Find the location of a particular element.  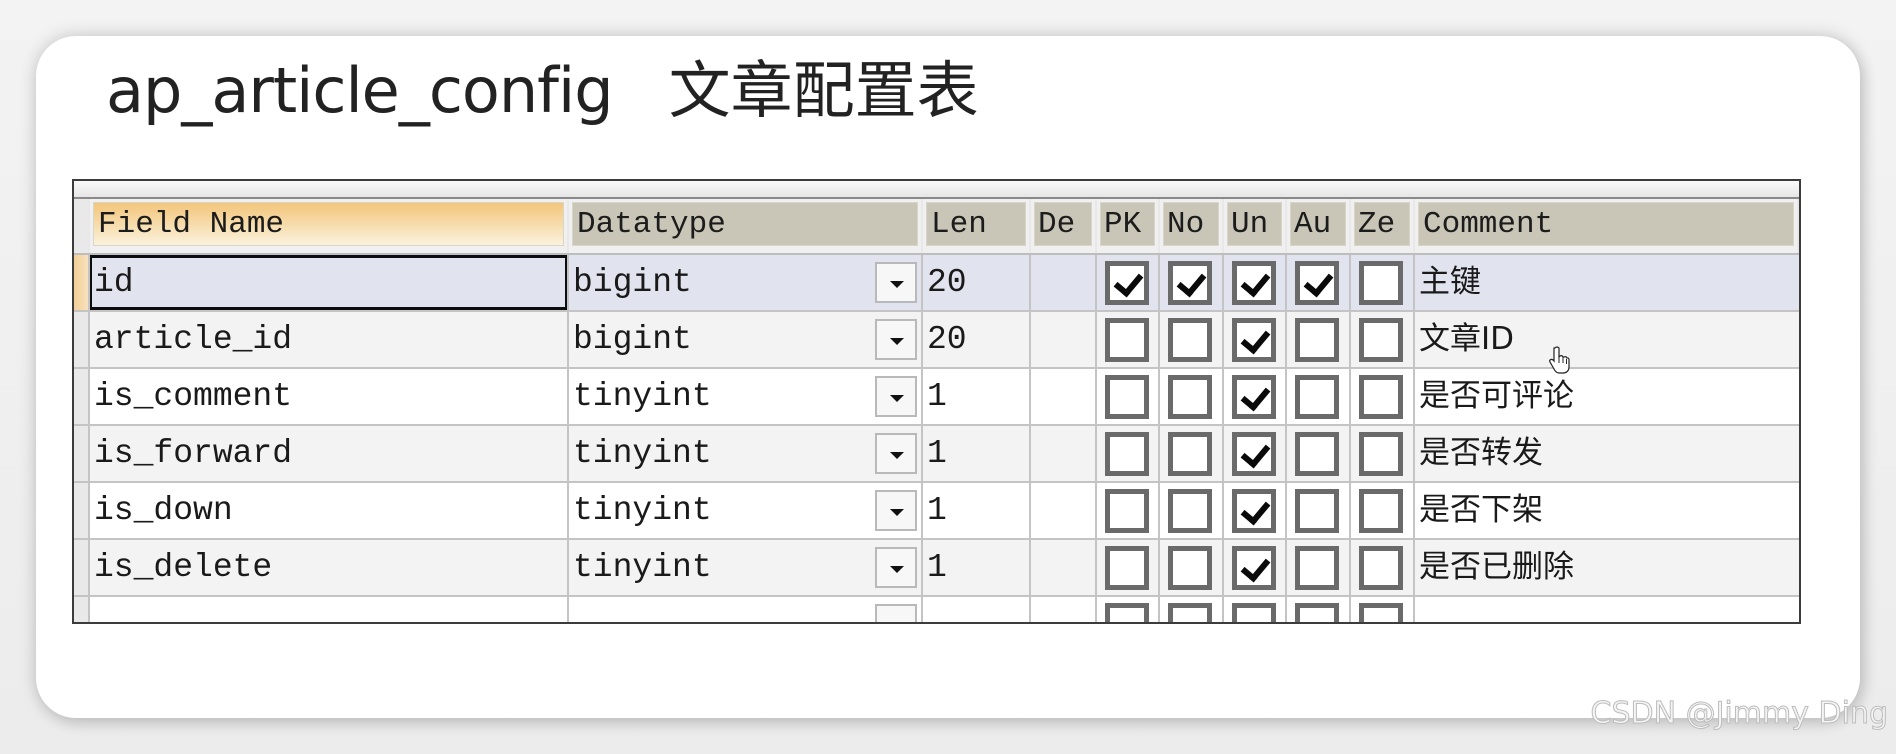

comment-cell: 是否转发 is located at coordinates (1607, 453).